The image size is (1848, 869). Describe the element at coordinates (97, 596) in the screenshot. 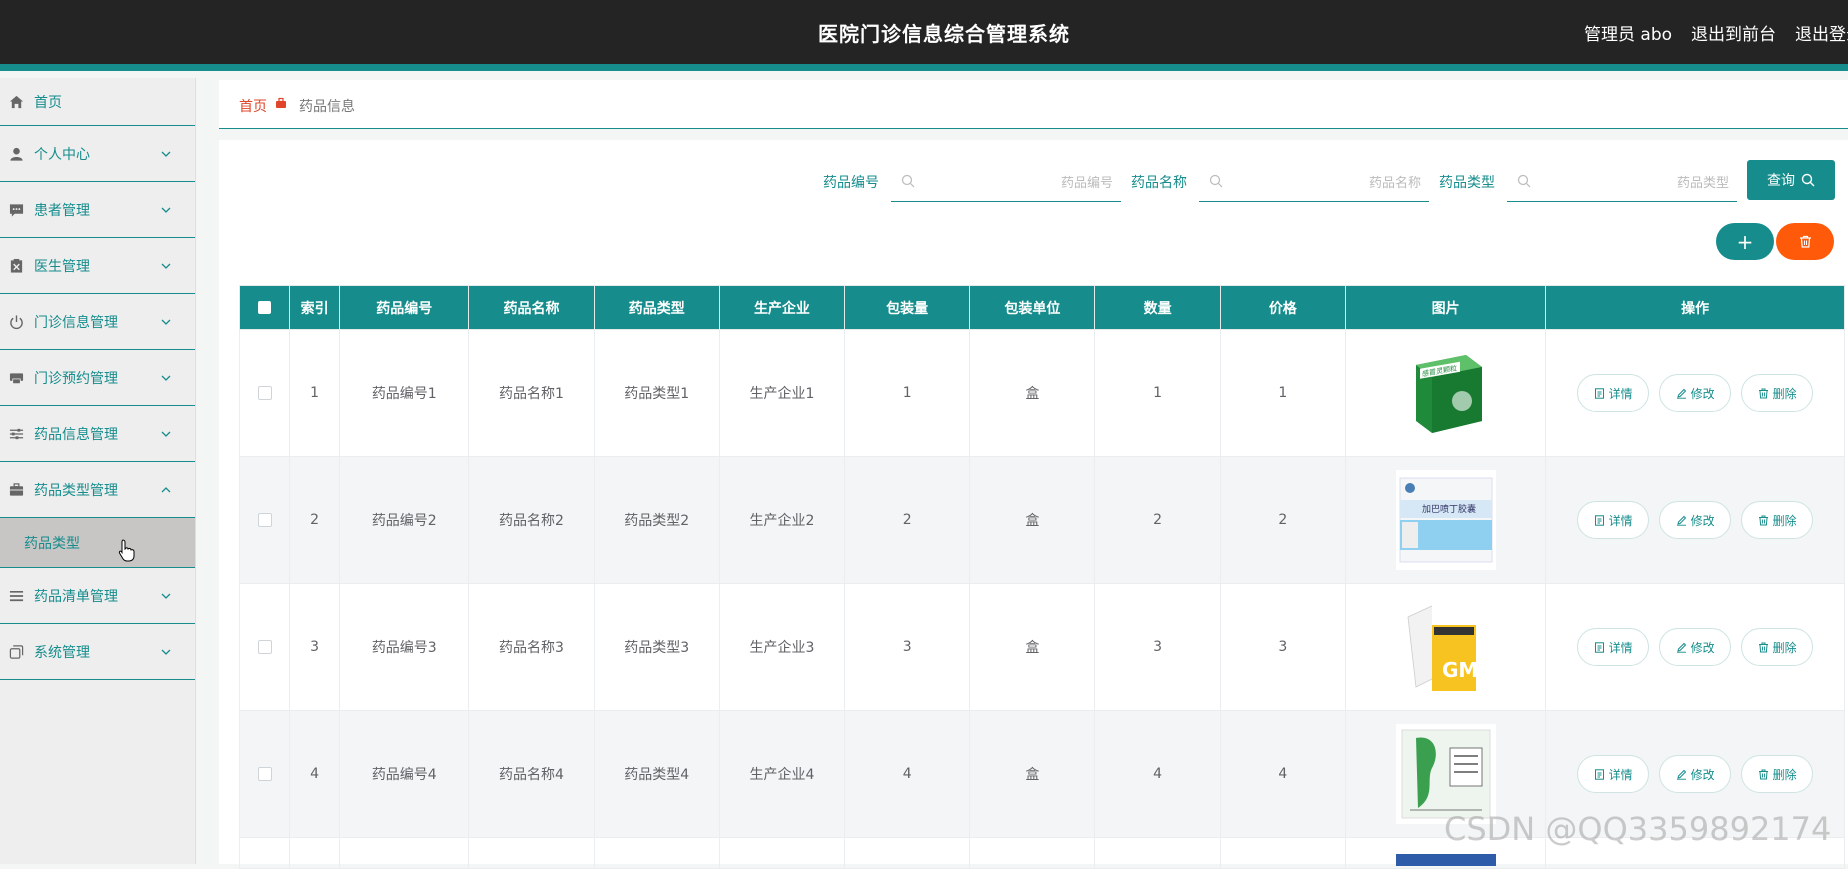

I see `sidebar-item-drug-list: 药品清单管理` at that location.